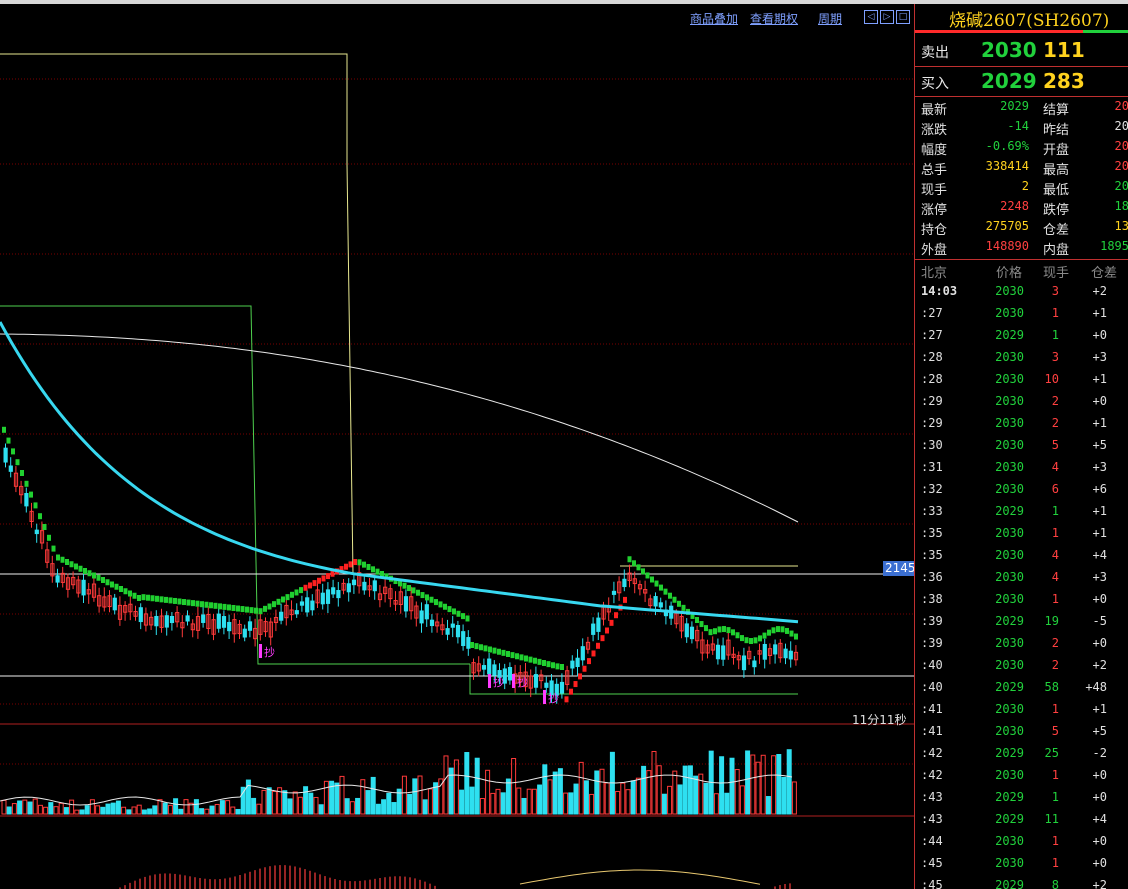 The height and width of the screenshot is (889, 1128). I want to click on tick-row: :42 2029 25 -2, so click(1021, 753).